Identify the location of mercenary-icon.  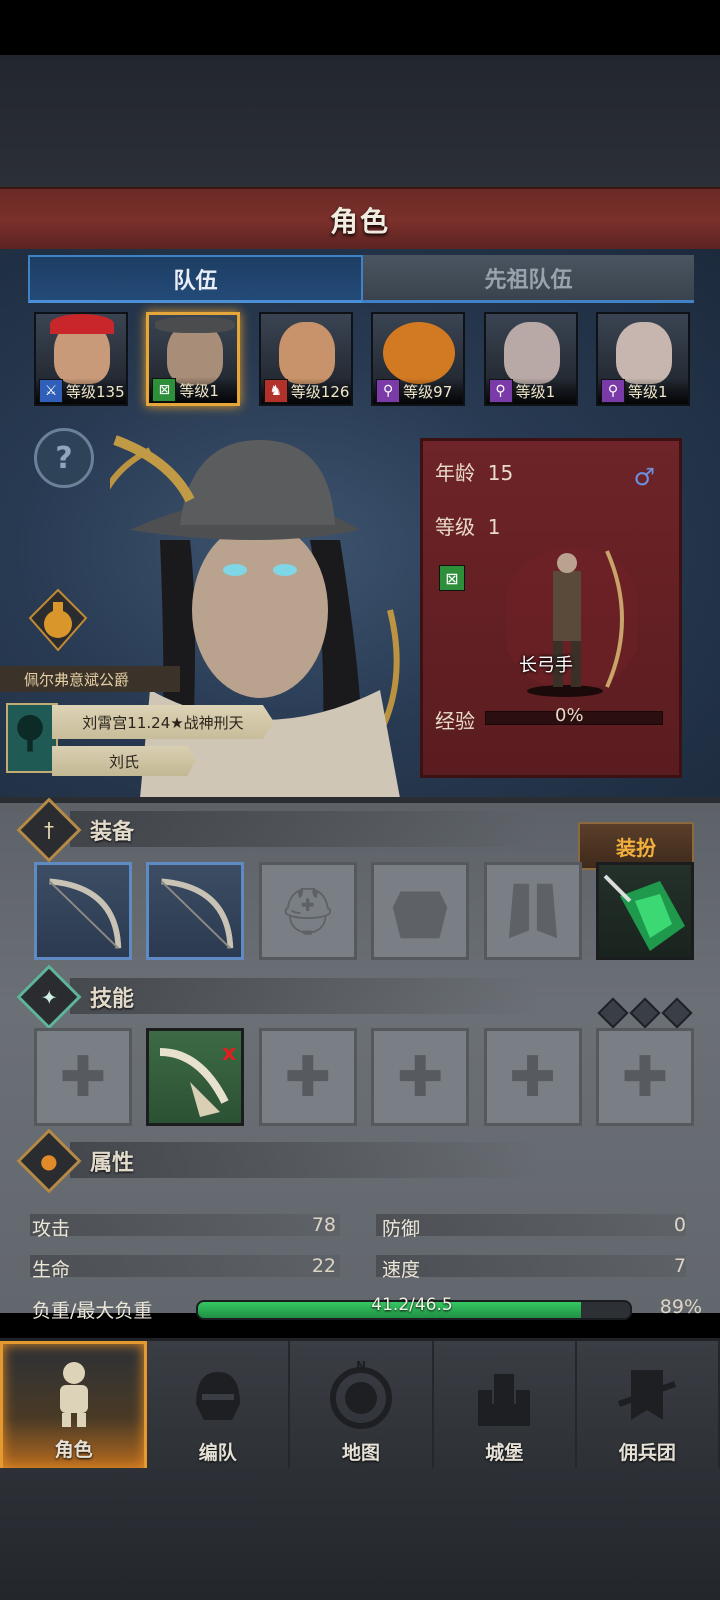
(647, 1395).